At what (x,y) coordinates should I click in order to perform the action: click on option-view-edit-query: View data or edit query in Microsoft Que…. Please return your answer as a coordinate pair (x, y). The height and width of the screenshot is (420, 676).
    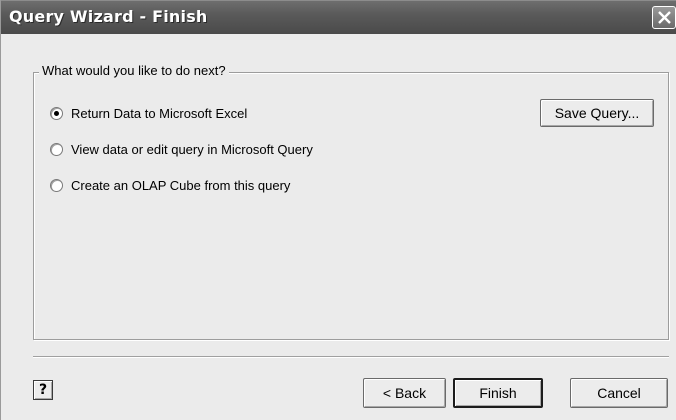
    Looking at the image, I should click on (181, 149).